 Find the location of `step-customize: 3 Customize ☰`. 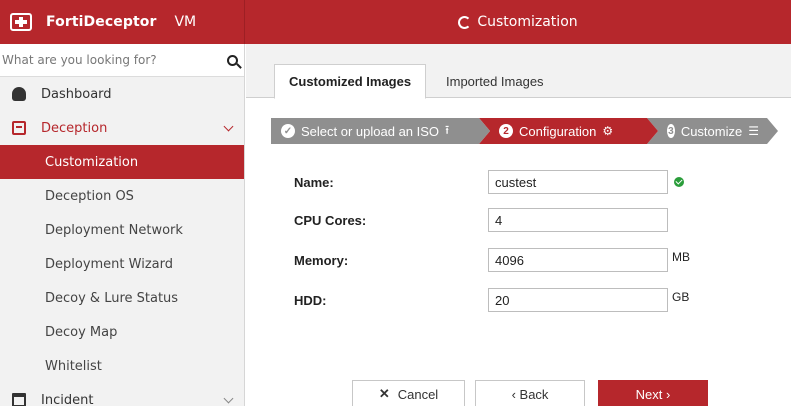

step-customize: 3 Customize ☰ is located at coordinates (712, 131).